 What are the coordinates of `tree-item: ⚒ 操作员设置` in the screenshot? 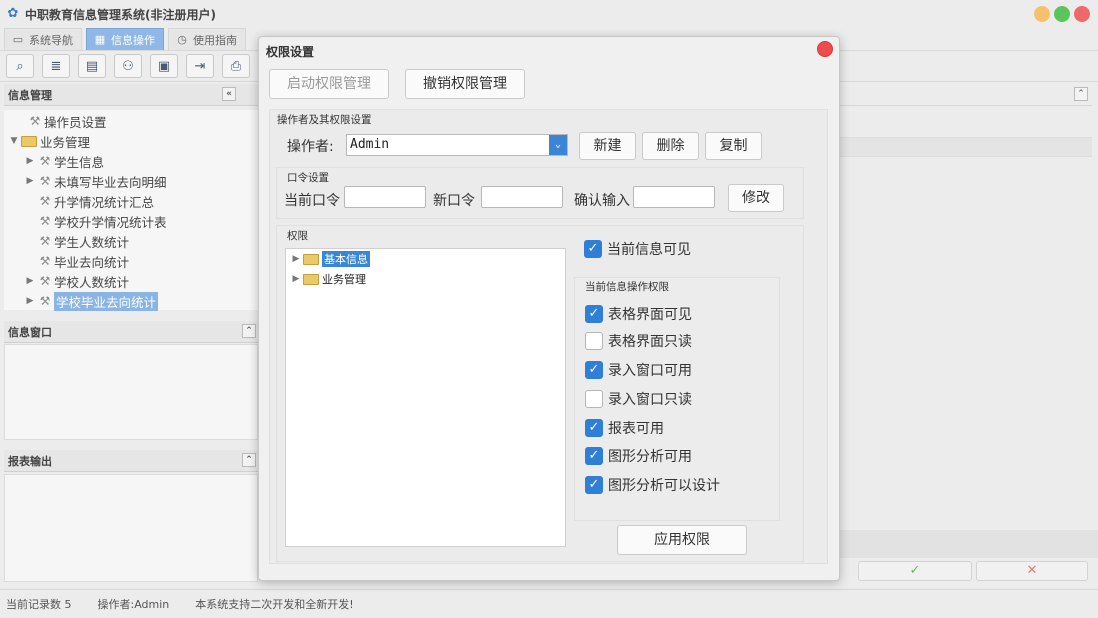 It's located at (66, 121).